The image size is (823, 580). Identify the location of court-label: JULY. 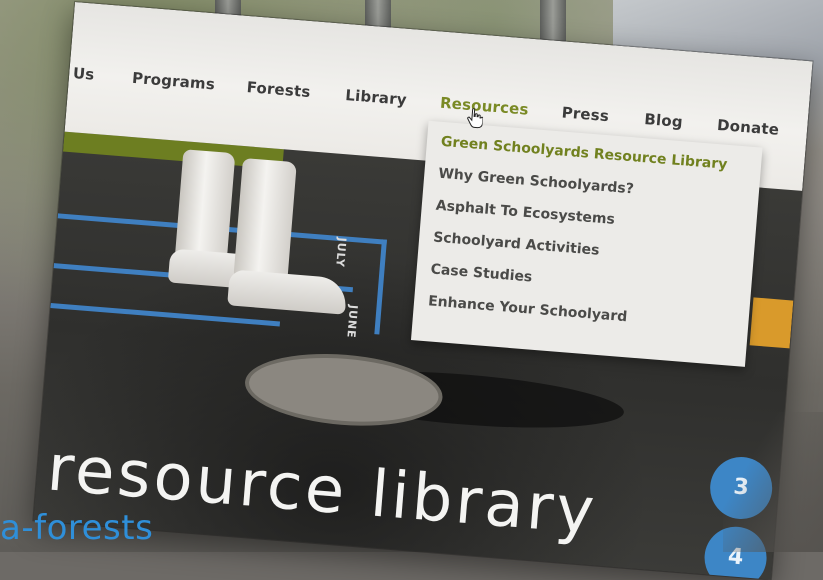
(341, 253).